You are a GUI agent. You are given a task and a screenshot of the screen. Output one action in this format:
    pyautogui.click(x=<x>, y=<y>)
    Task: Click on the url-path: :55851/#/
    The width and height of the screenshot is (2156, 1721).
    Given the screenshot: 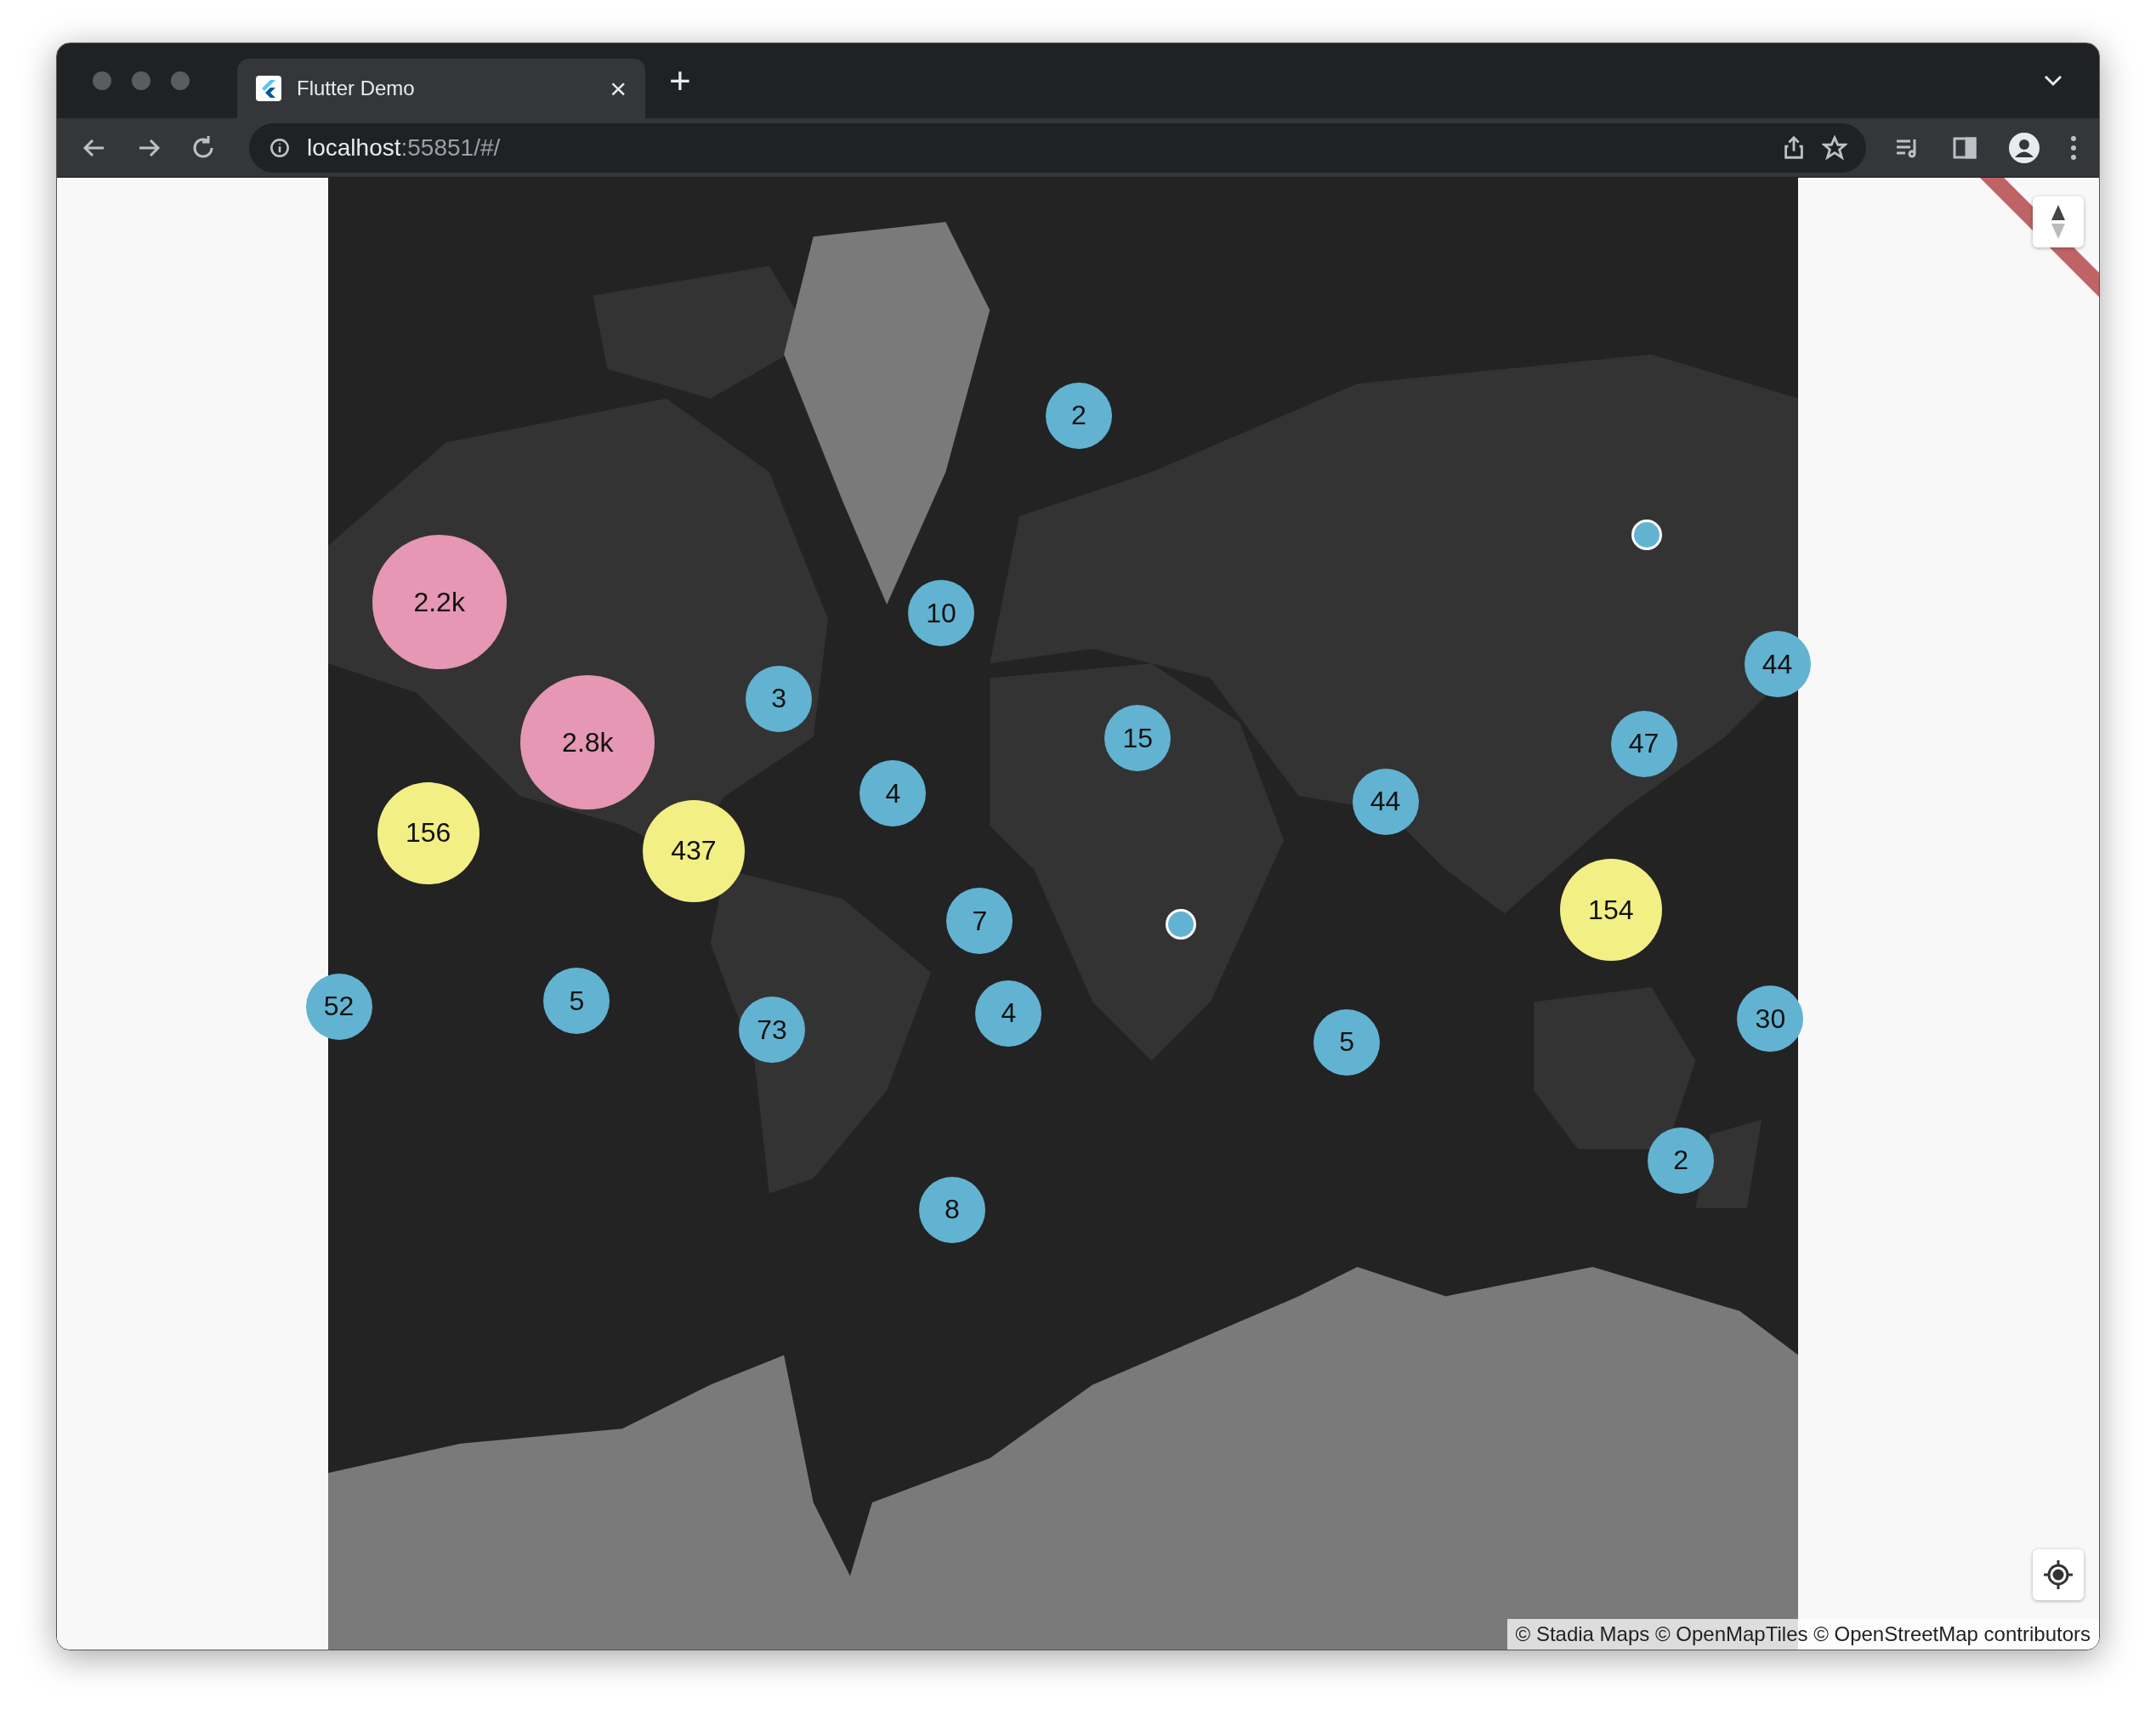 What is the action you would take?
    pyautogui.click(x=451, y=147)
    